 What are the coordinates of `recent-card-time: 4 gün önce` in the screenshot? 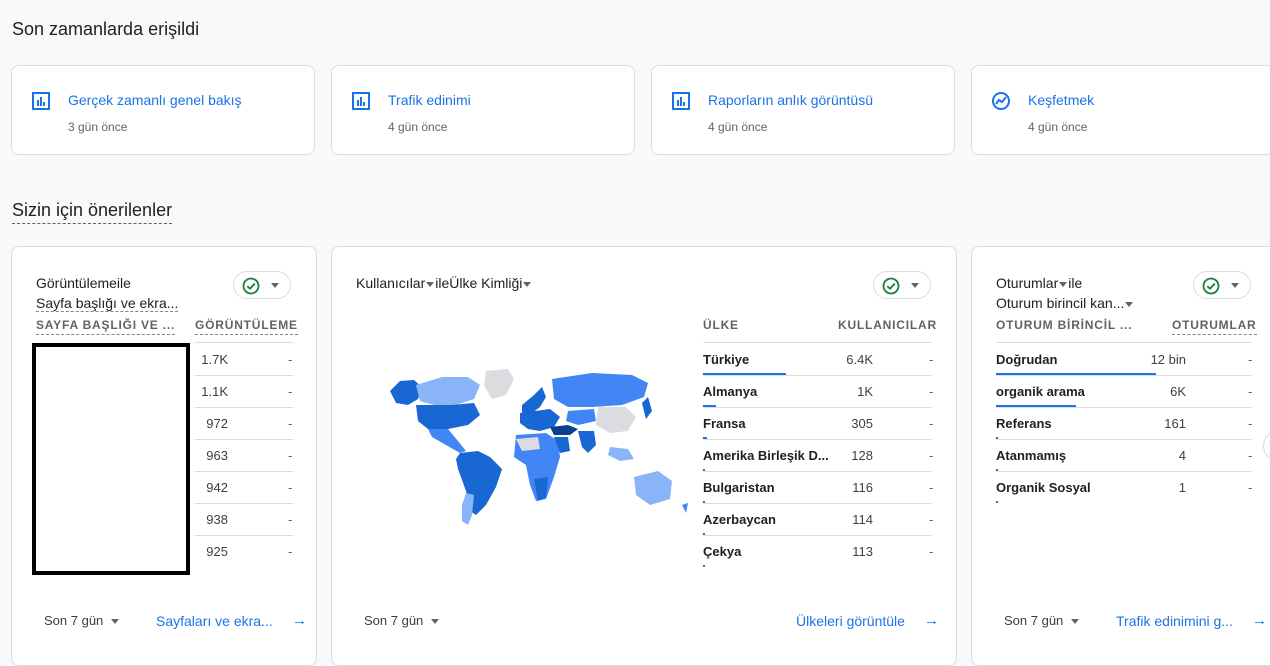 It's located at (418, 127).